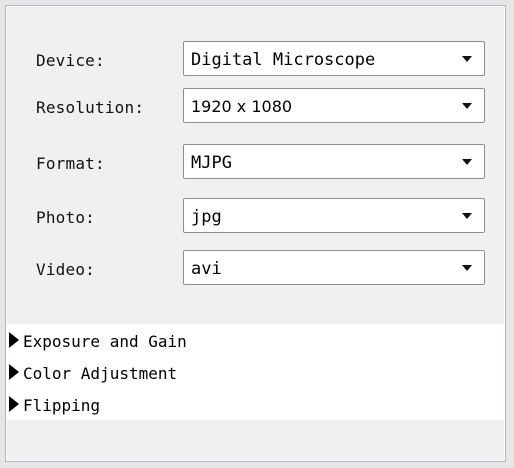  I want to click on section-label: Flipping, so click(62, 405).